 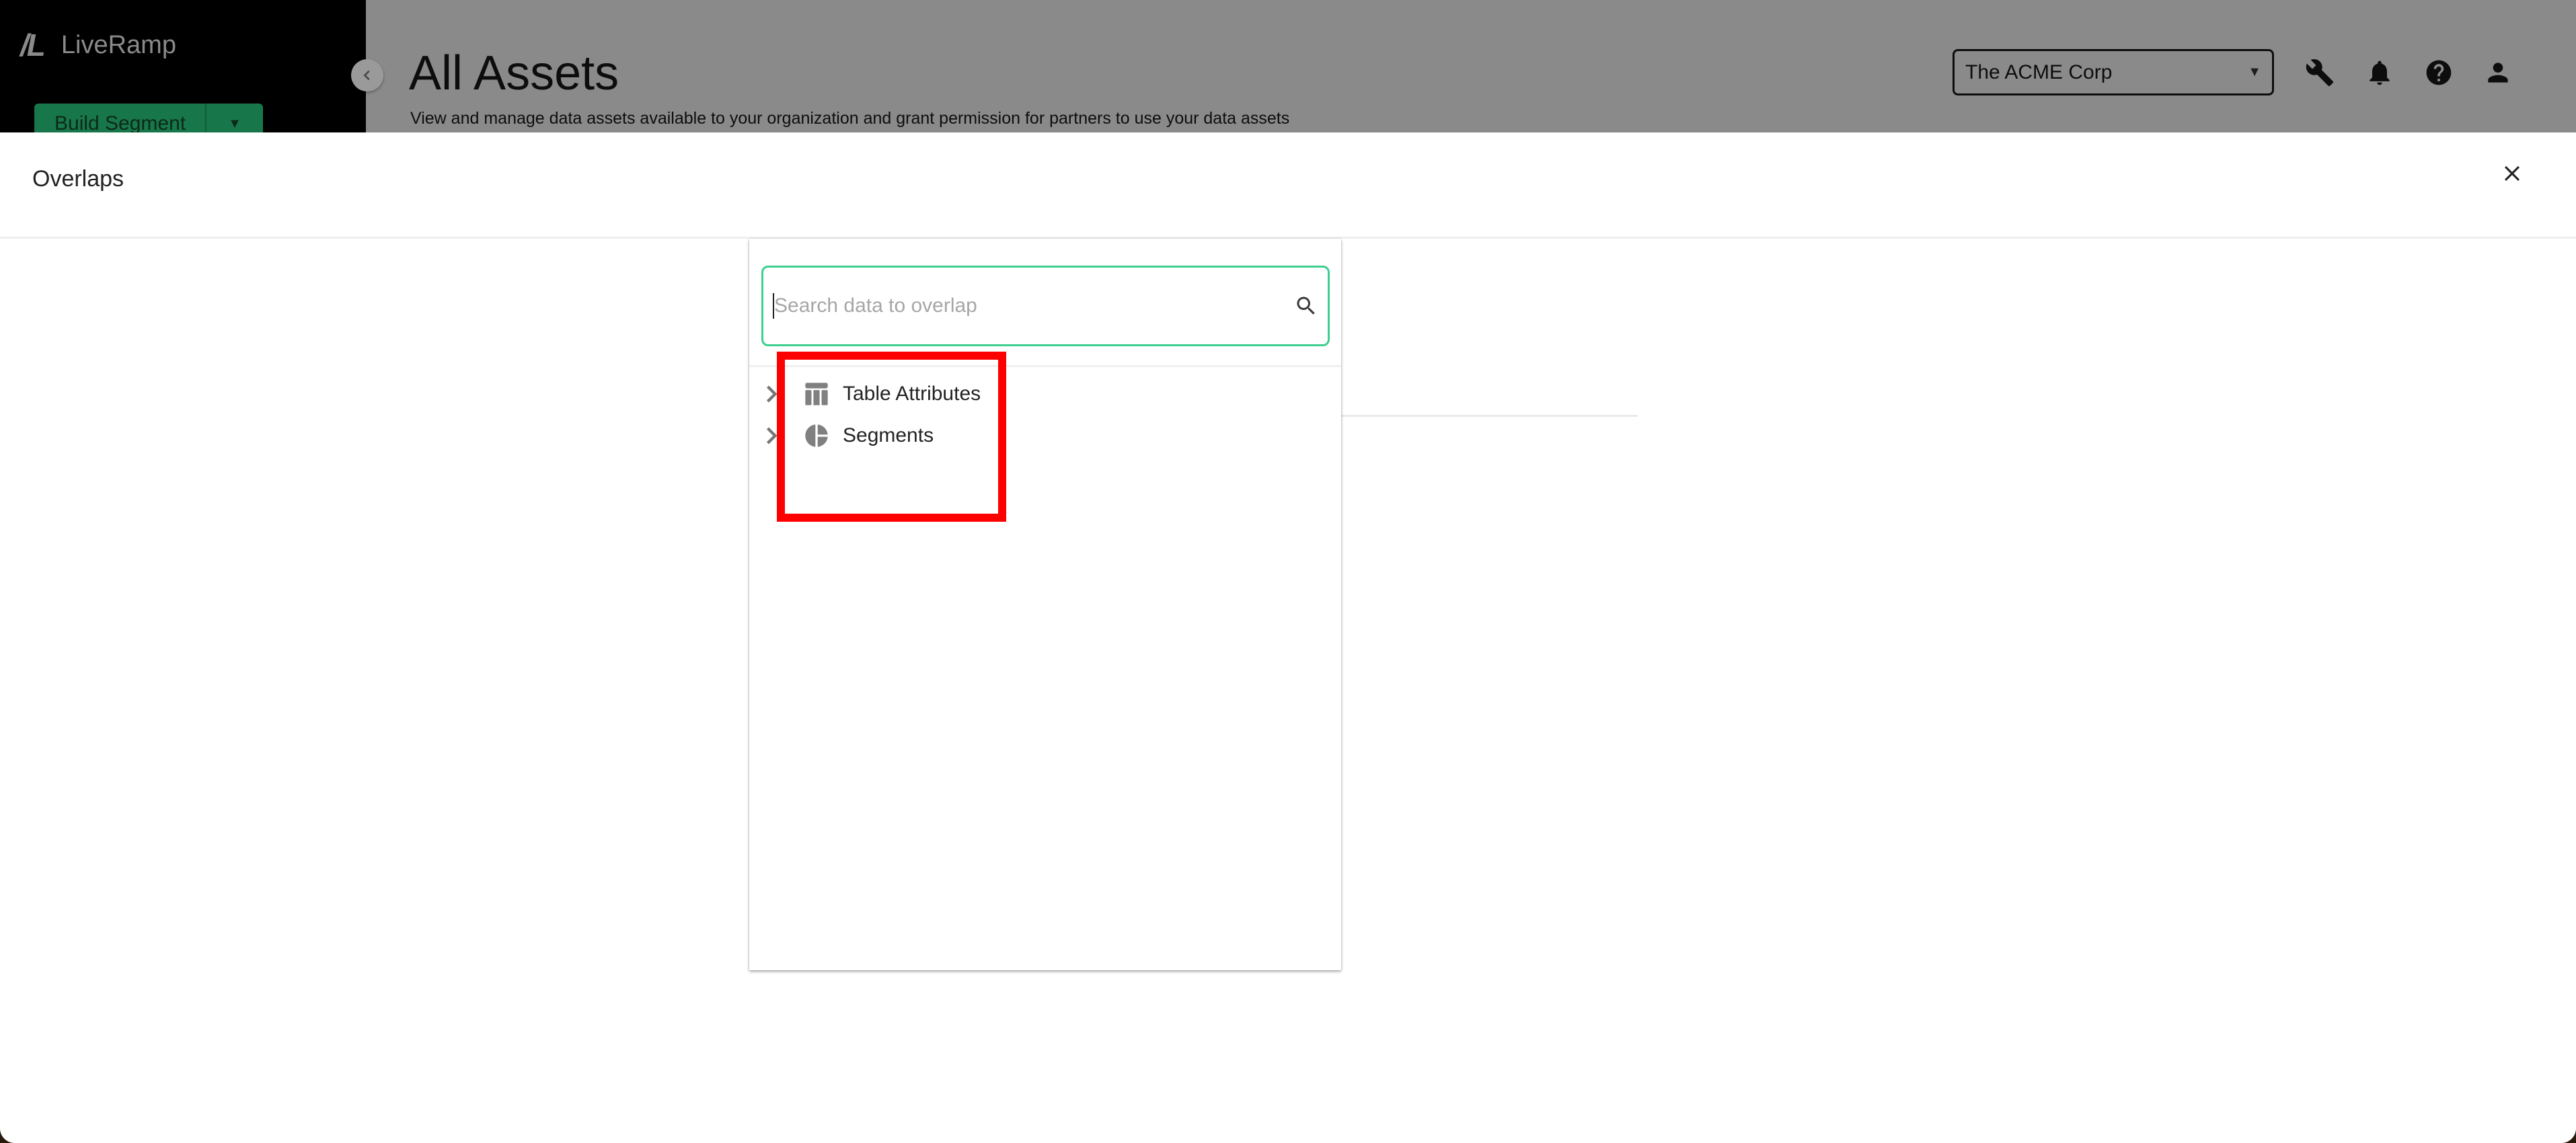 I want to click on content-divider, so click(x=1489, y=416).